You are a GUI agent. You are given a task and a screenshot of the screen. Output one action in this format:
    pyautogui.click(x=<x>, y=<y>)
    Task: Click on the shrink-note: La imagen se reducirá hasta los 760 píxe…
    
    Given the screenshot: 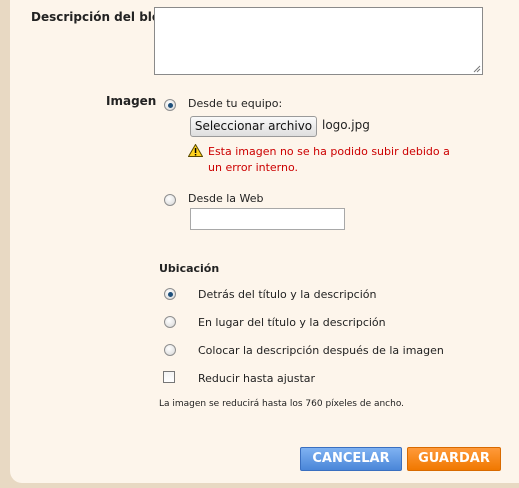 What is the action you would take?
    pyautogui.click(x=282, y=404)
    